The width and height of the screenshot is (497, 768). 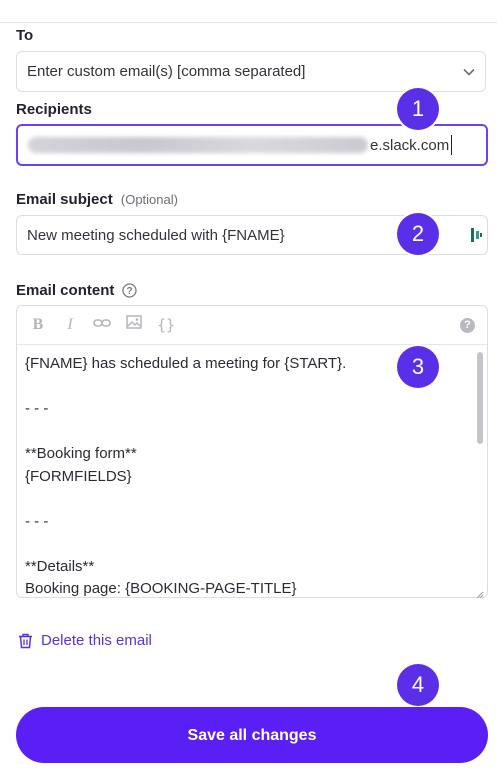 What do you see at coordinates (252, 735) in the screenshot?
I see `save-all-changes-button: Save all changes` at bounding box center [252, 735].